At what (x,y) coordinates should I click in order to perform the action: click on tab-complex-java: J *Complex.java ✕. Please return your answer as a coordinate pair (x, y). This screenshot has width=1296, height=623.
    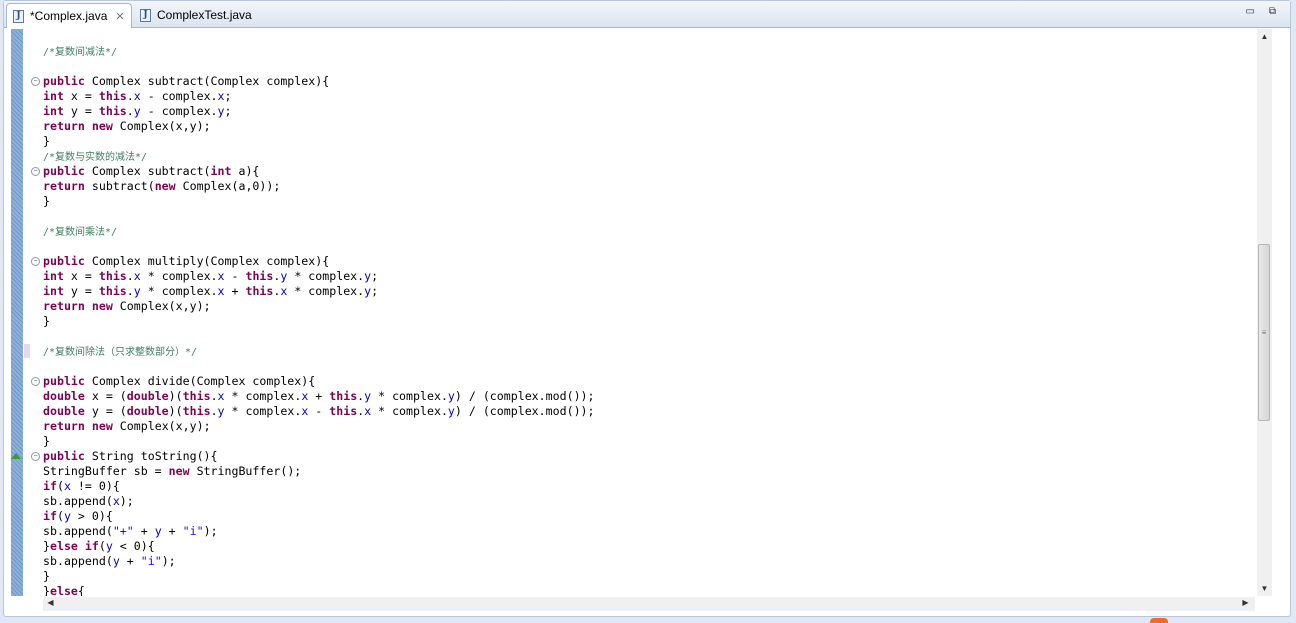
    Looking at the image, I should click on (69, 15).